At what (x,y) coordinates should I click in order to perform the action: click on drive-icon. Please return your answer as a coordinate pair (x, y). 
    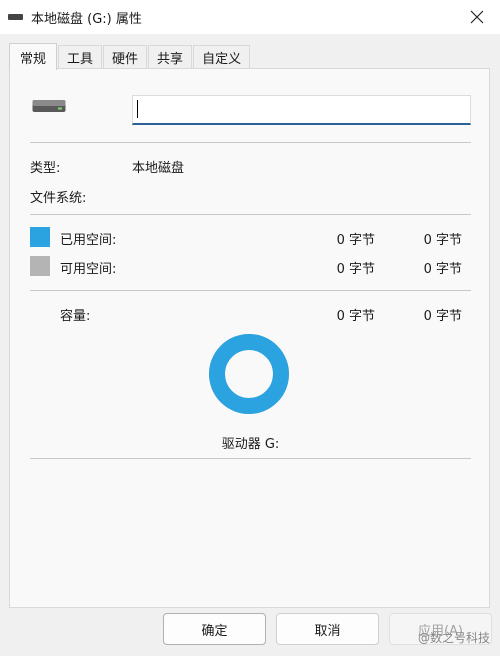
    Looking at the image, I should click on (15, 17).